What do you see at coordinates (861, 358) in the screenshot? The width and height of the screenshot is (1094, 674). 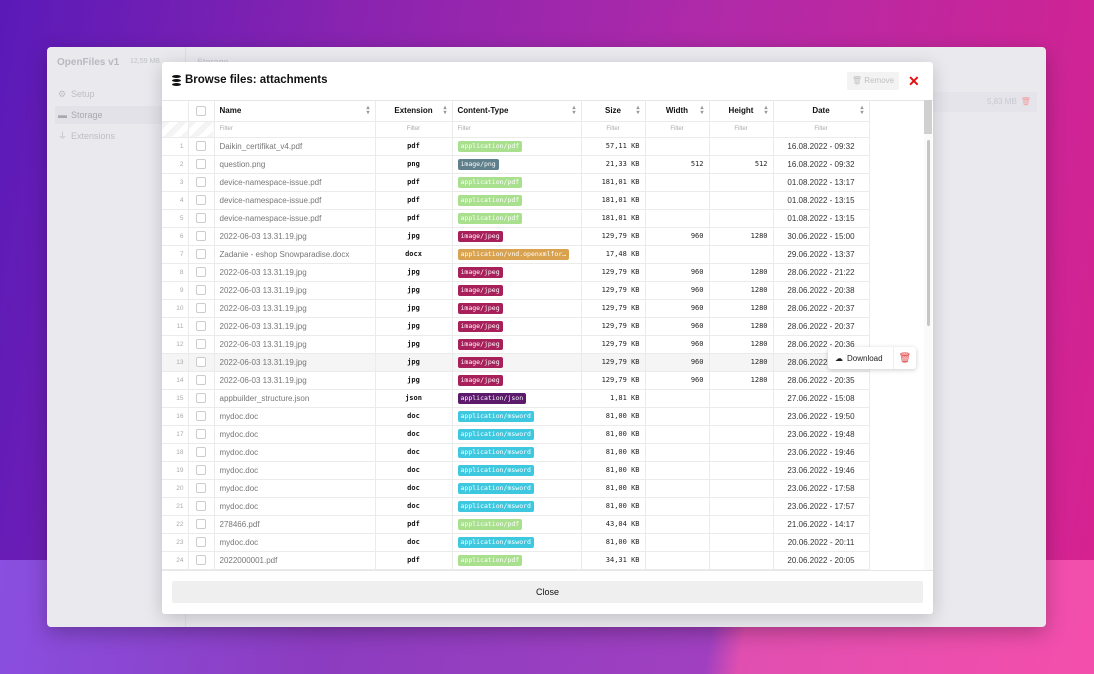 I see `download-button: ☁ Download` at bounding box center [861, 358].